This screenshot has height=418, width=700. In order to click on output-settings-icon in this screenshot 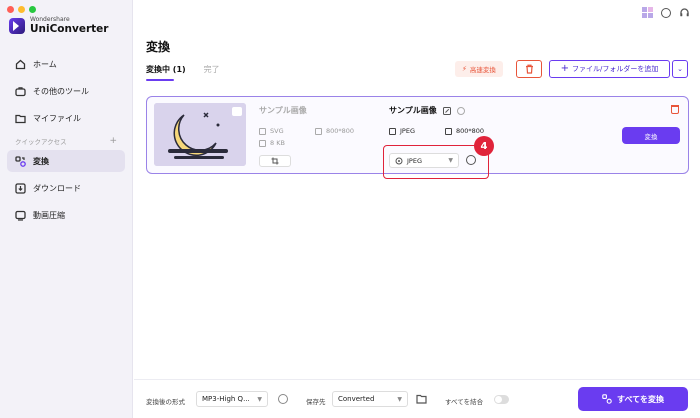, I will do `click(283, 399)`.